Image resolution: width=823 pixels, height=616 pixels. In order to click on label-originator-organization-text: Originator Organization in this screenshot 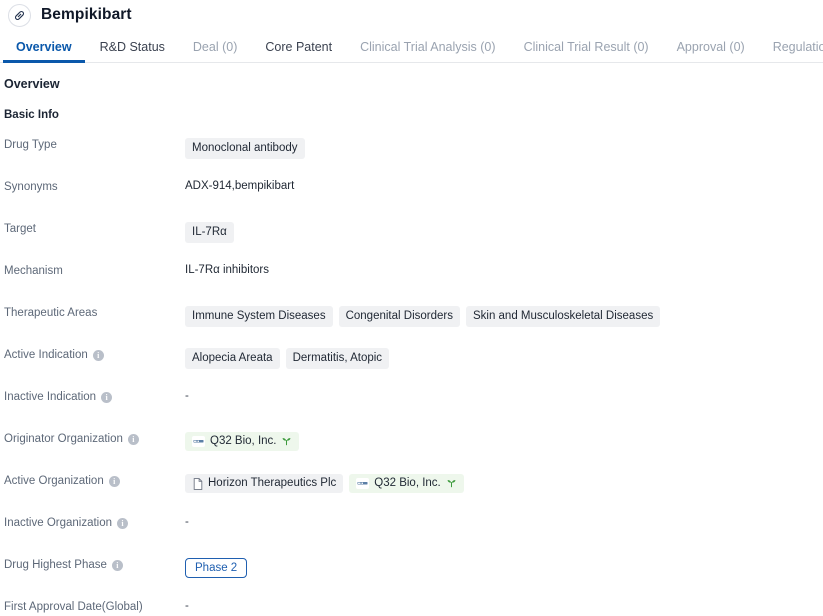, I will do `click(63, 439)`.